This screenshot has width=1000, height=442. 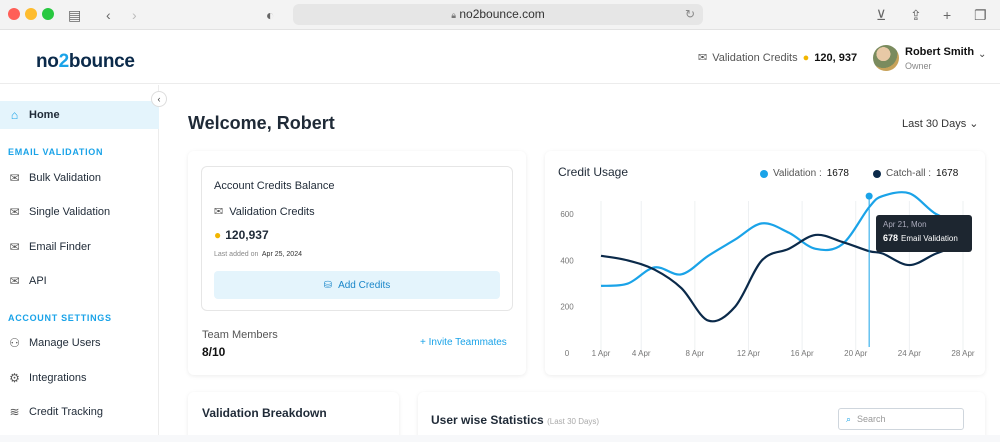 I want to click on team-members-label: Team Members, so click(x=240, y=335).